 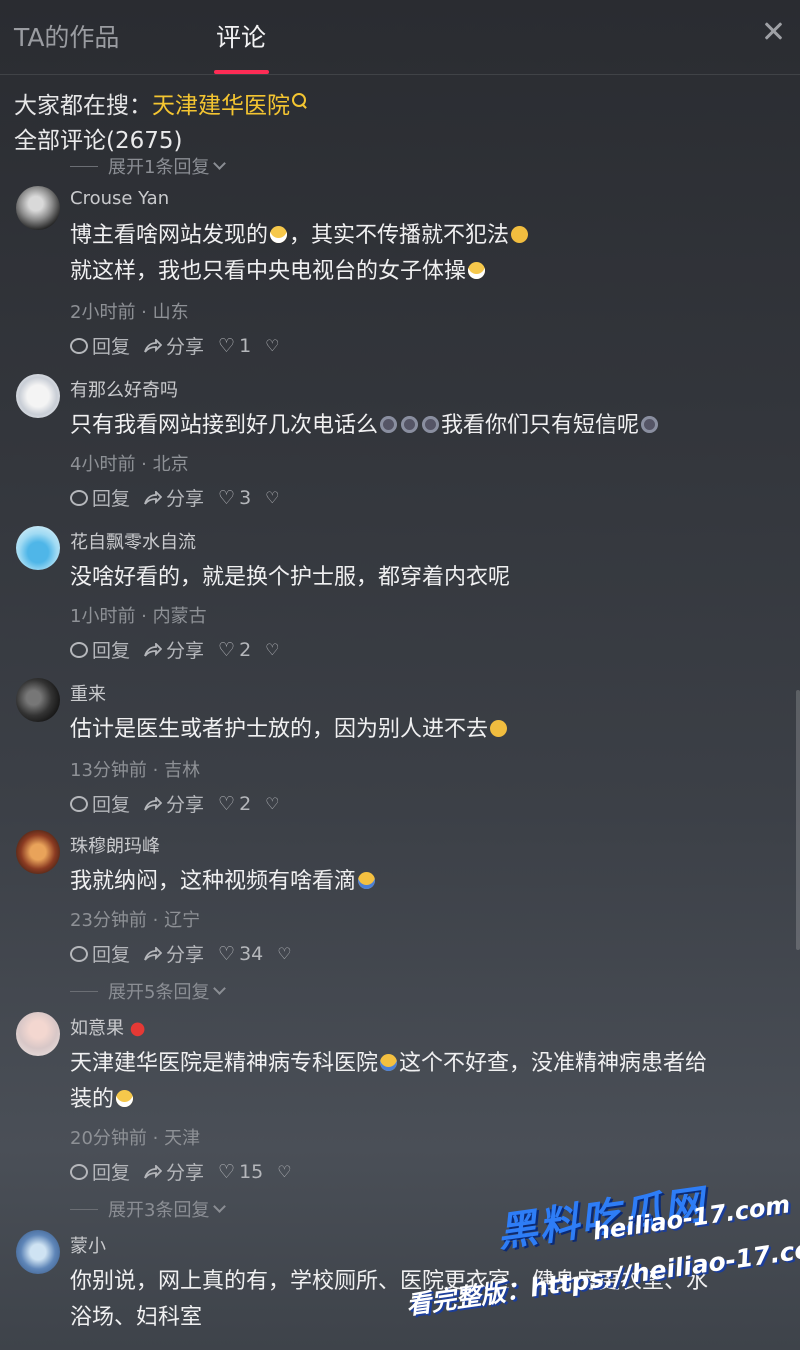 I want to click on expand-label: 展开5条回复, so click(x=159, y=992).